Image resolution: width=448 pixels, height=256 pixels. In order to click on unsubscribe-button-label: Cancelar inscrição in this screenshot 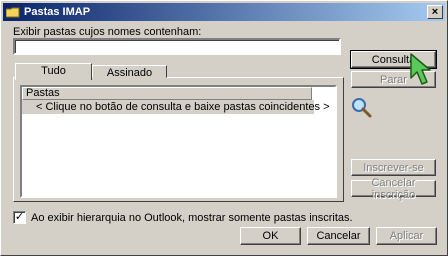, I will do `click(393, 188)`.